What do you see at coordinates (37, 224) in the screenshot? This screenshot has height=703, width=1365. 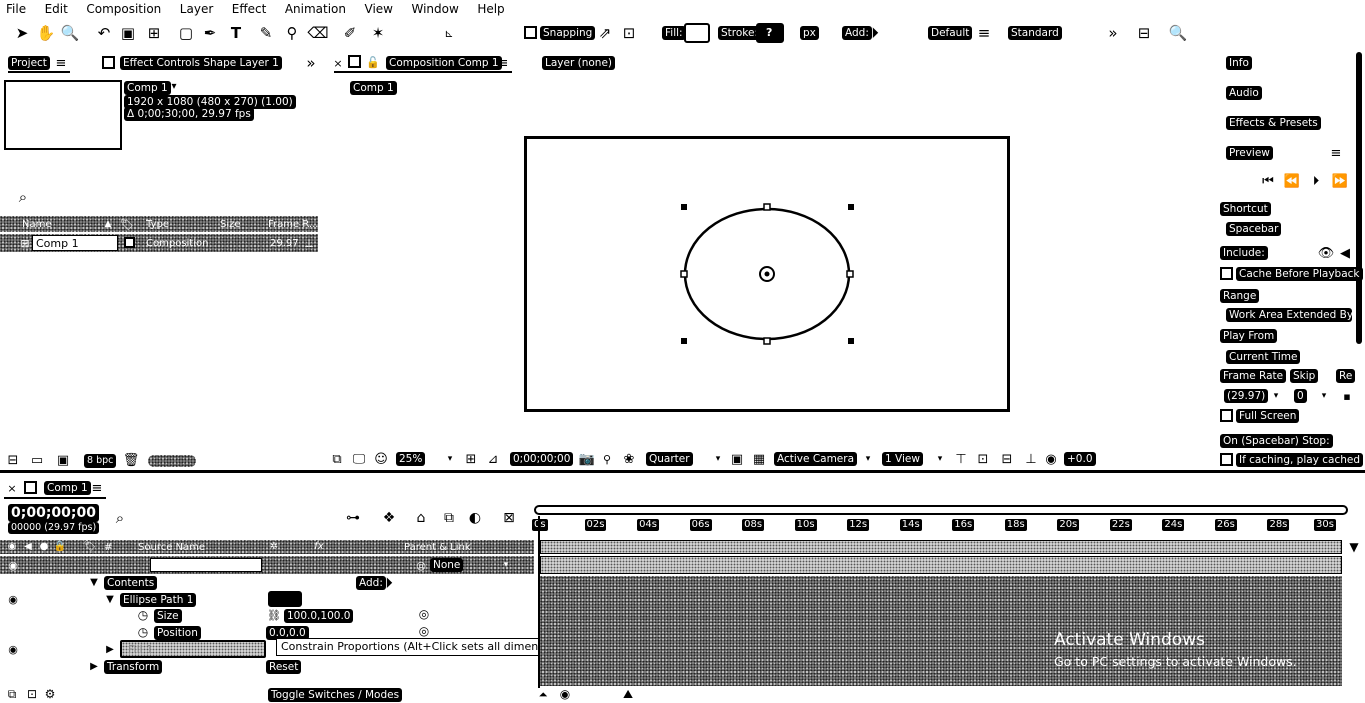 I see `col-name: Name` at bounding box center [37, 224].